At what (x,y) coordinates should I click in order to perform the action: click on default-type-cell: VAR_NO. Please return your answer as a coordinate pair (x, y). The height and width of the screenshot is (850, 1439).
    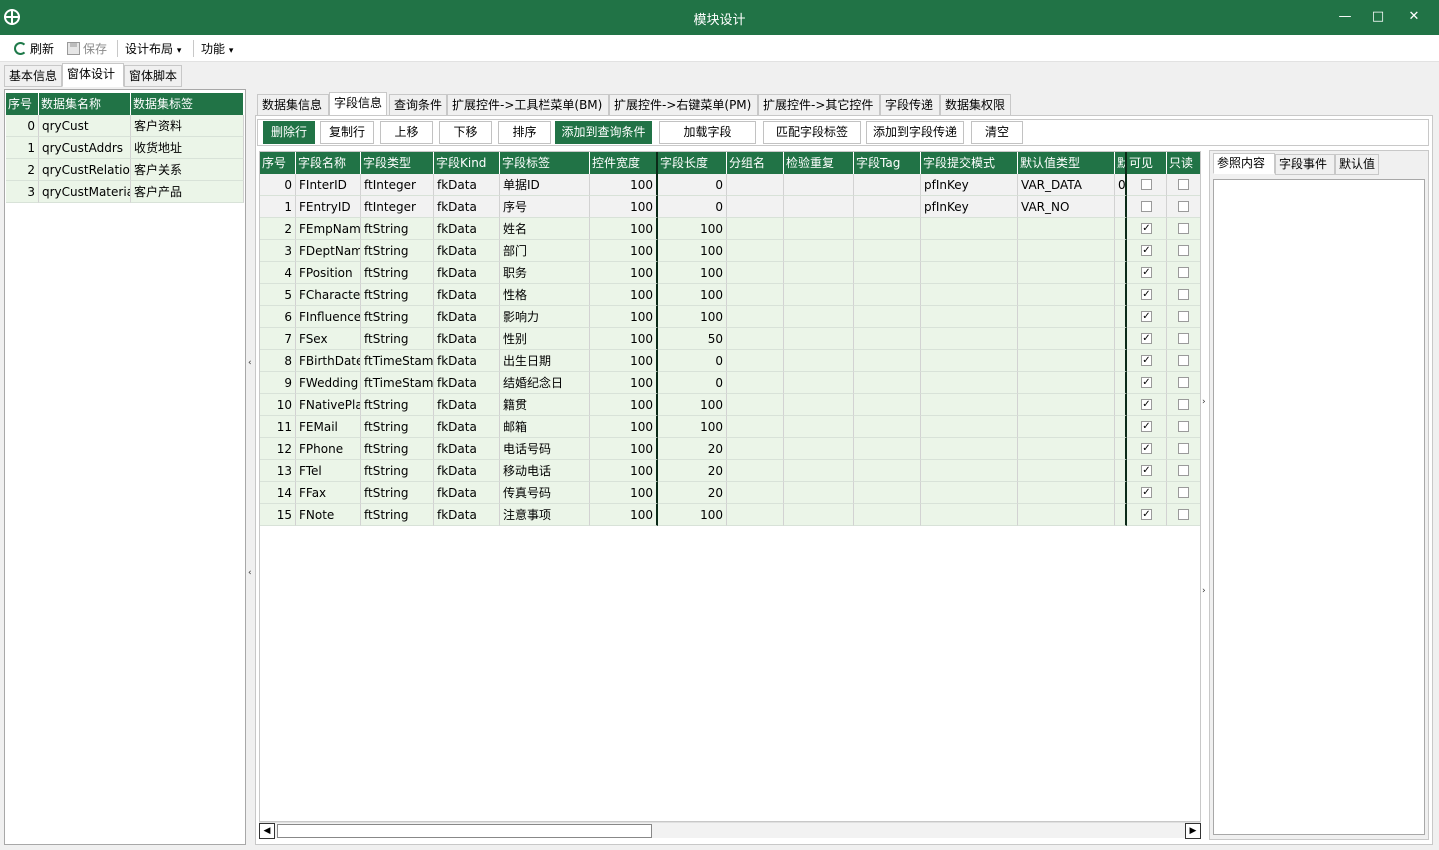
    Looking at the image, I should click on (1066, 207).